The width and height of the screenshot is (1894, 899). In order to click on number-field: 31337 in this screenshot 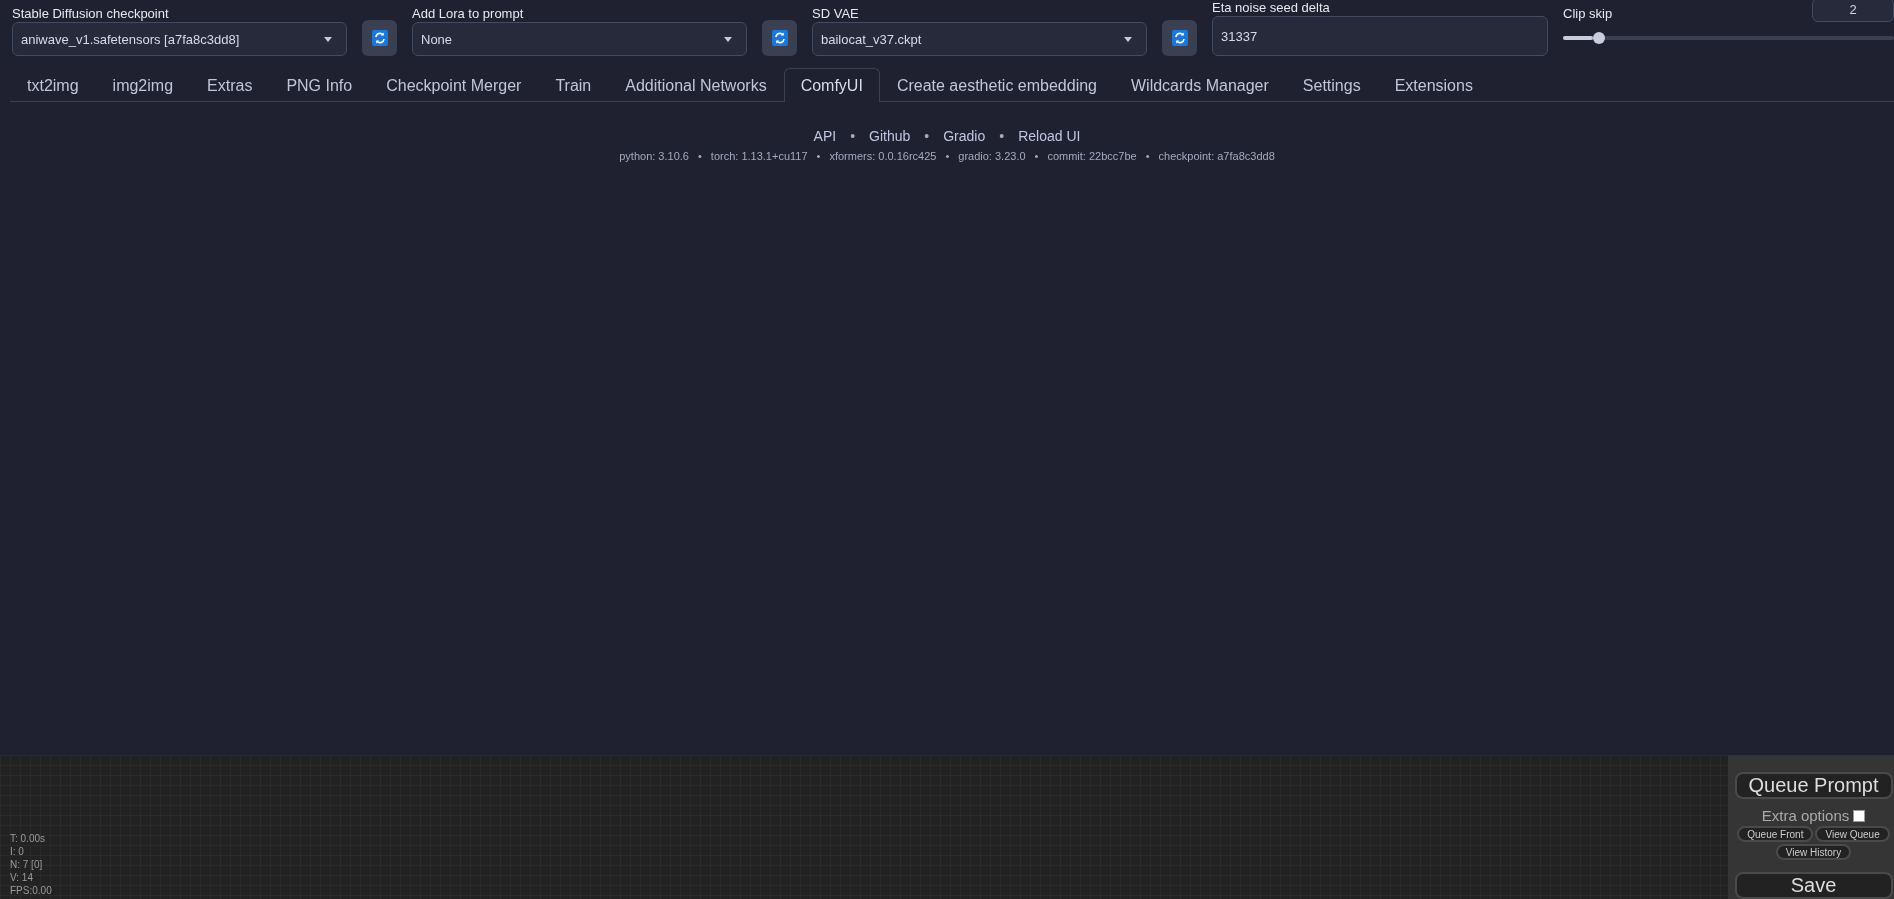, I will do `click(1380, 36)`.